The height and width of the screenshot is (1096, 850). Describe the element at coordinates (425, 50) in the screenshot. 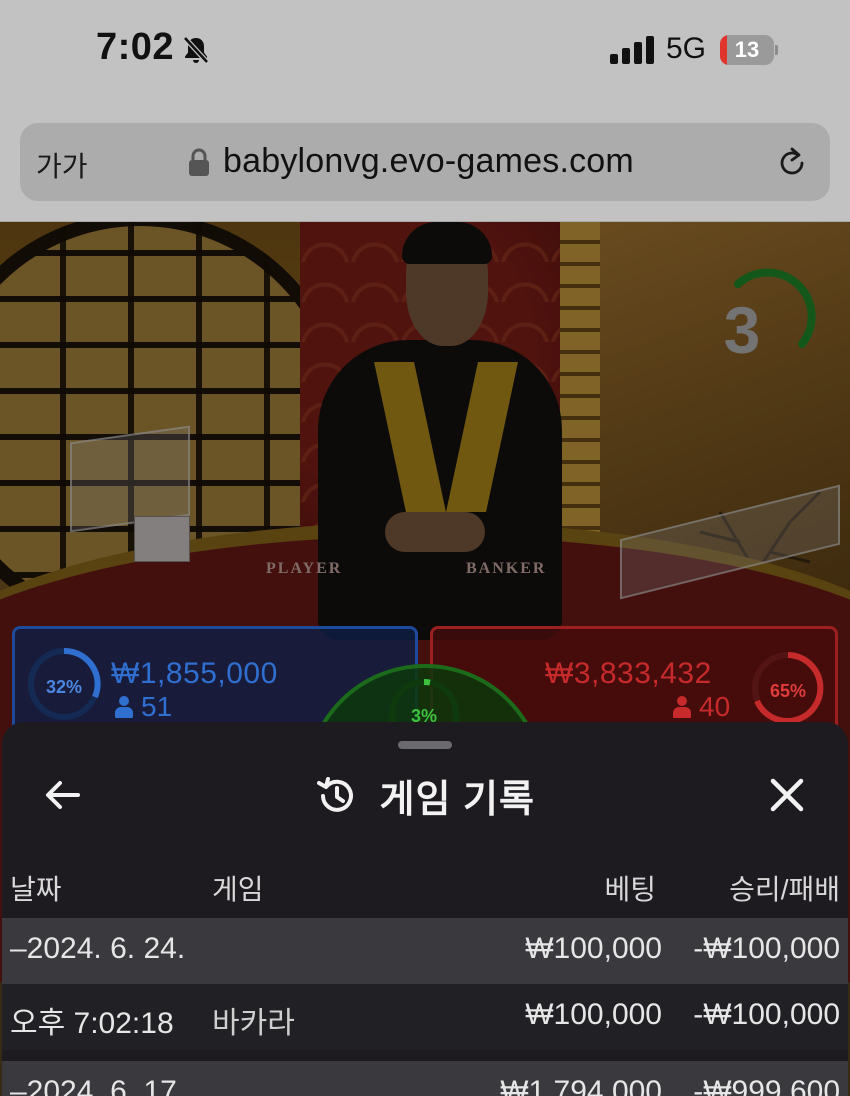

I see `status-bar: 7:02 5G 13` at that location.